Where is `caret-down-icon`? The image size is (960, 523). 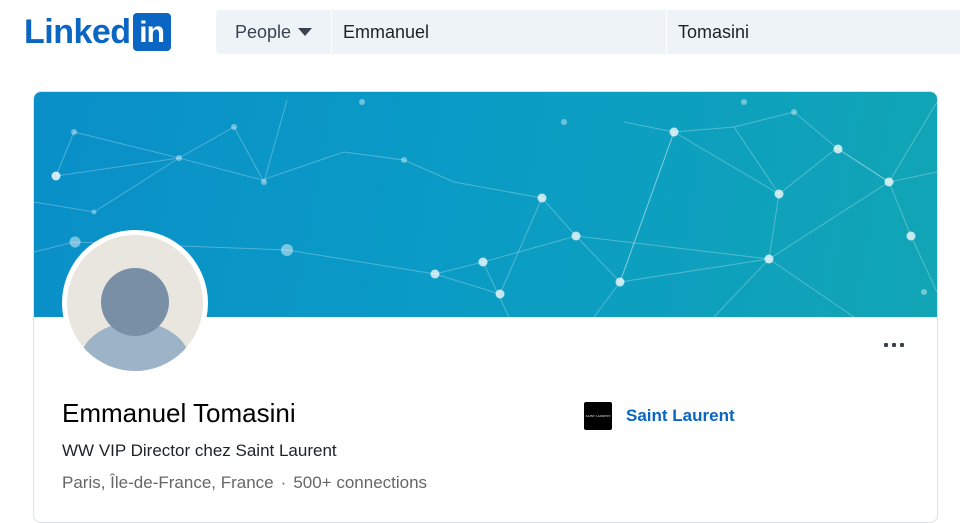 caret-down-icon is located at coordinates (305, 32).